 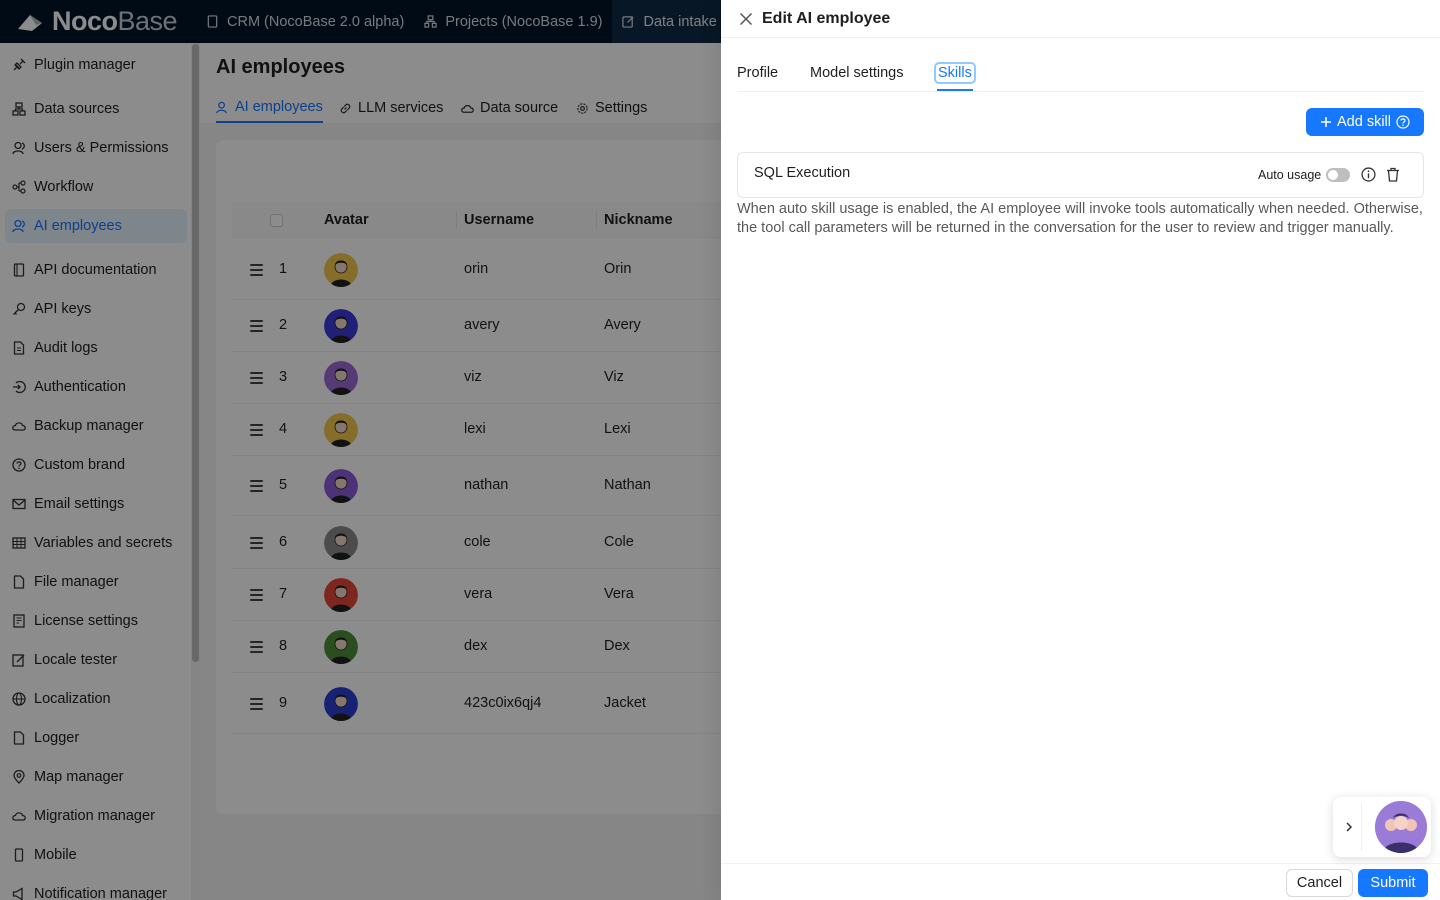 What do you see at coordinates (802, 173) in the screenshot?
I see `skill-name: SQL Execution` at bounding box center [802, 173].